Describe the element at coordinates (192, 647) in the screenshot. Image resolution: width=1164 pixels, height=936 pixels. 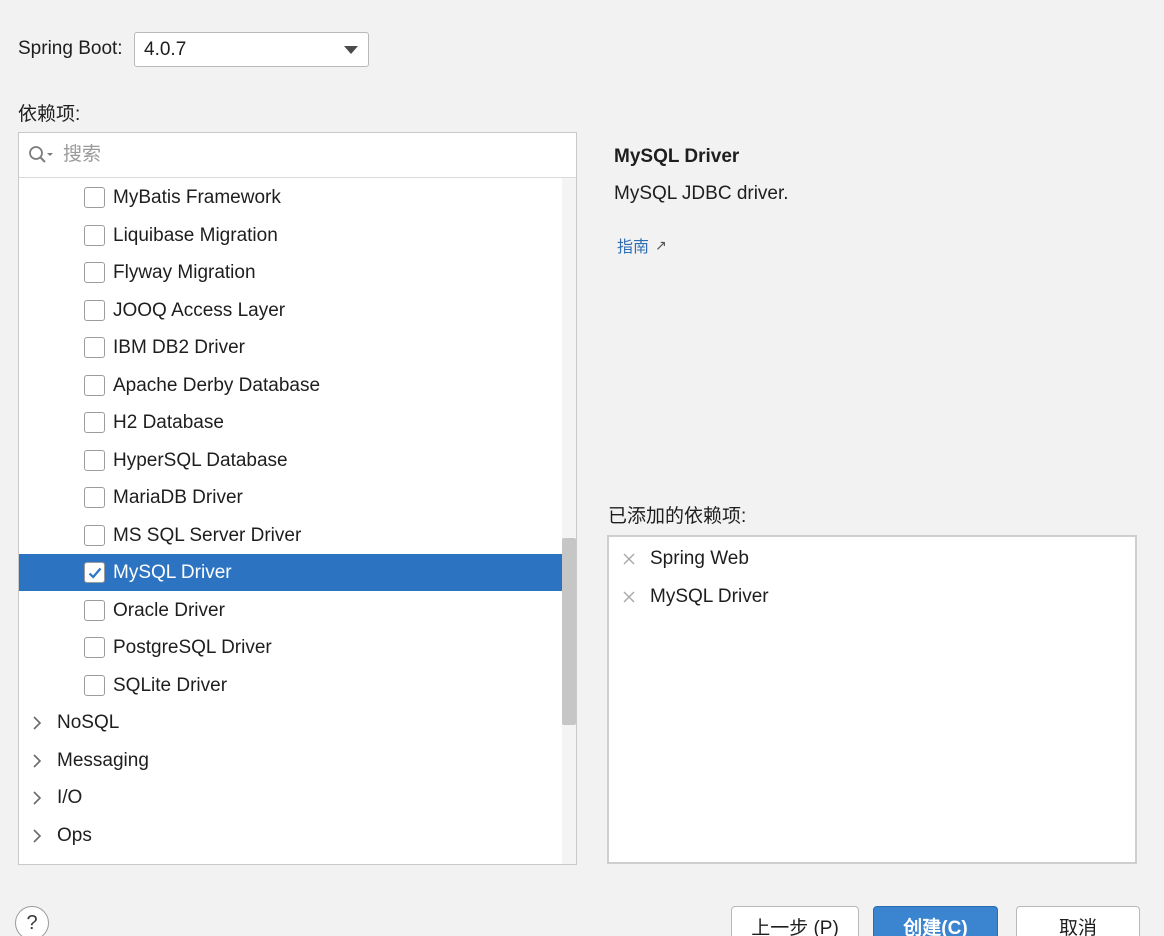
I see `dependency-item-label: PostgreSQL Driver` at that location.